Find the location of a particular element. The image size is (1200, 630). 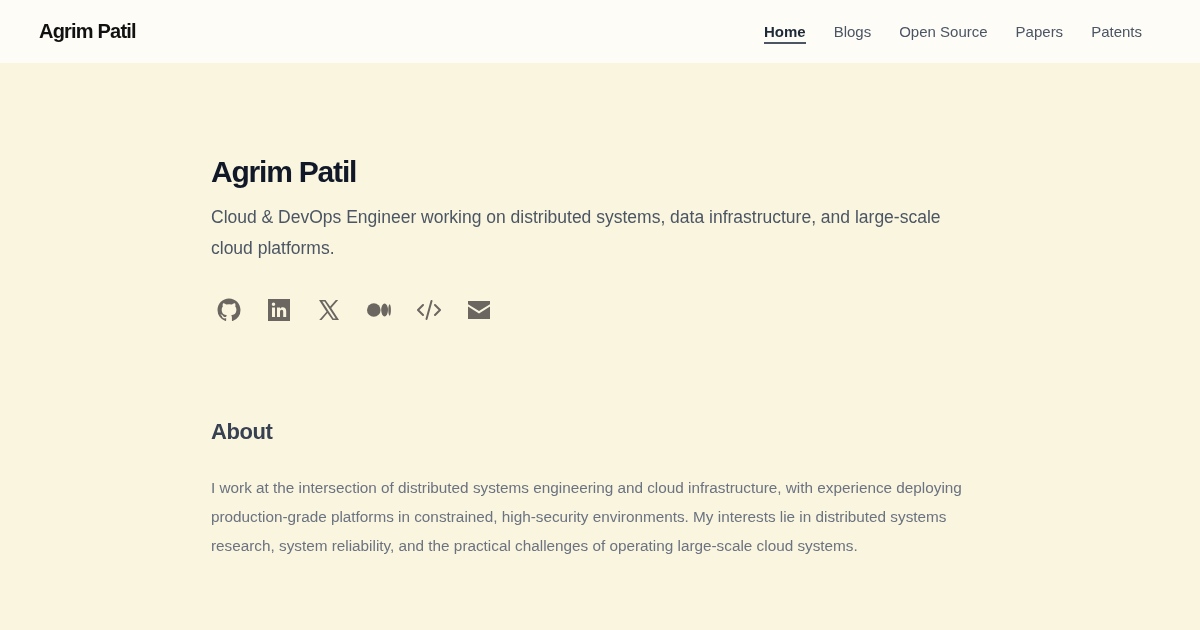

about-text: I work at the intersection of distributed systems engineering and cloud infrastructure, with experience deploying production-grade platforms in constrained, high-security environments. My interests lie in distributed systems research, system reliability, and the practical challenges of operating large-scale cloud systems. is located at coordinates (587, 517).